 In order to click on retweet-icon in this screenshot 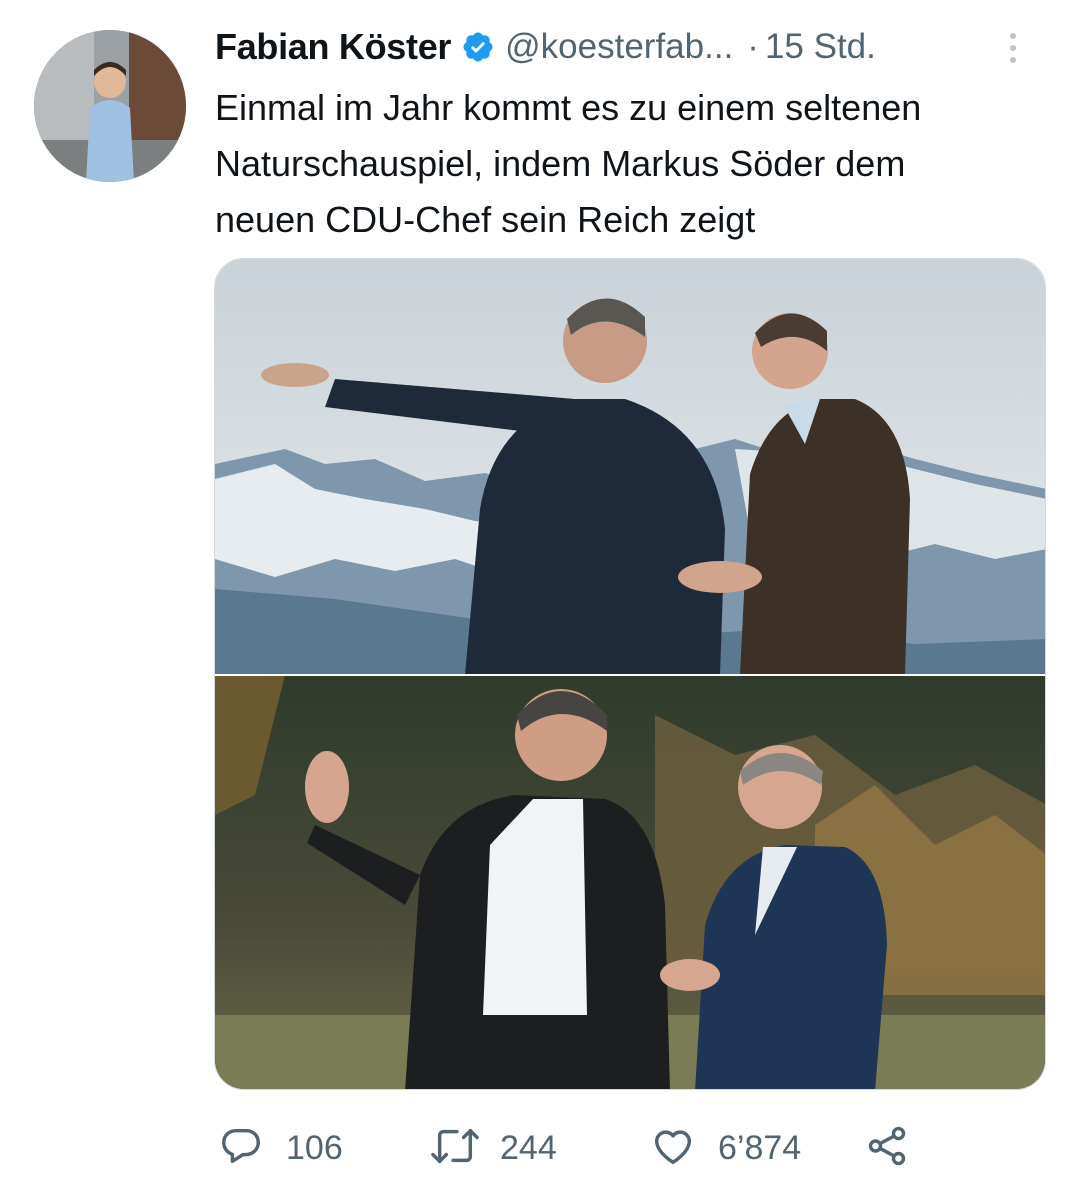, I will do `click(455, 1148)`.